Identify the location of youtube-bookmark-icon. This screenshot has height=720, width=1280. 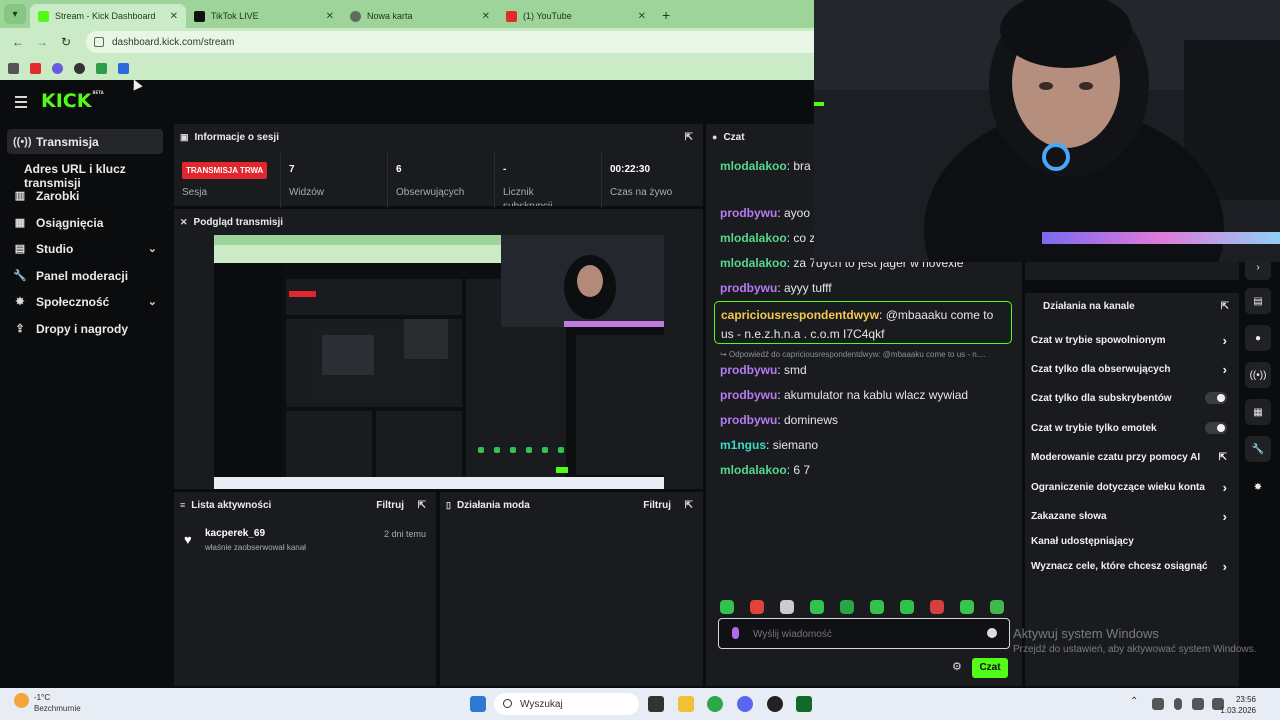
(35, 68).